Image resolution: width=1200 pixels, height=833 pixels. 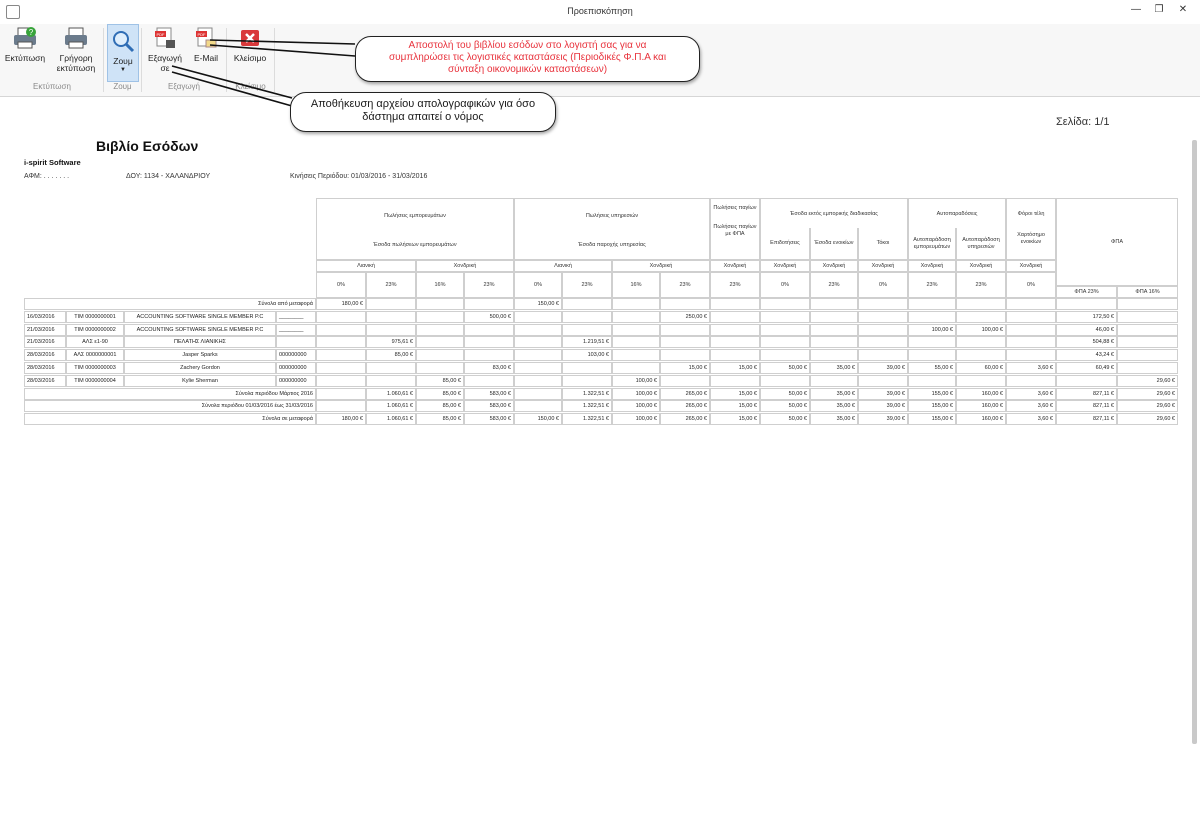 What do you see at coordinates (415, 216) in the screenshot?
I see `header-goods-title: Πωλήσεις εμπορευμάτων` at bounding box center [415, 216].